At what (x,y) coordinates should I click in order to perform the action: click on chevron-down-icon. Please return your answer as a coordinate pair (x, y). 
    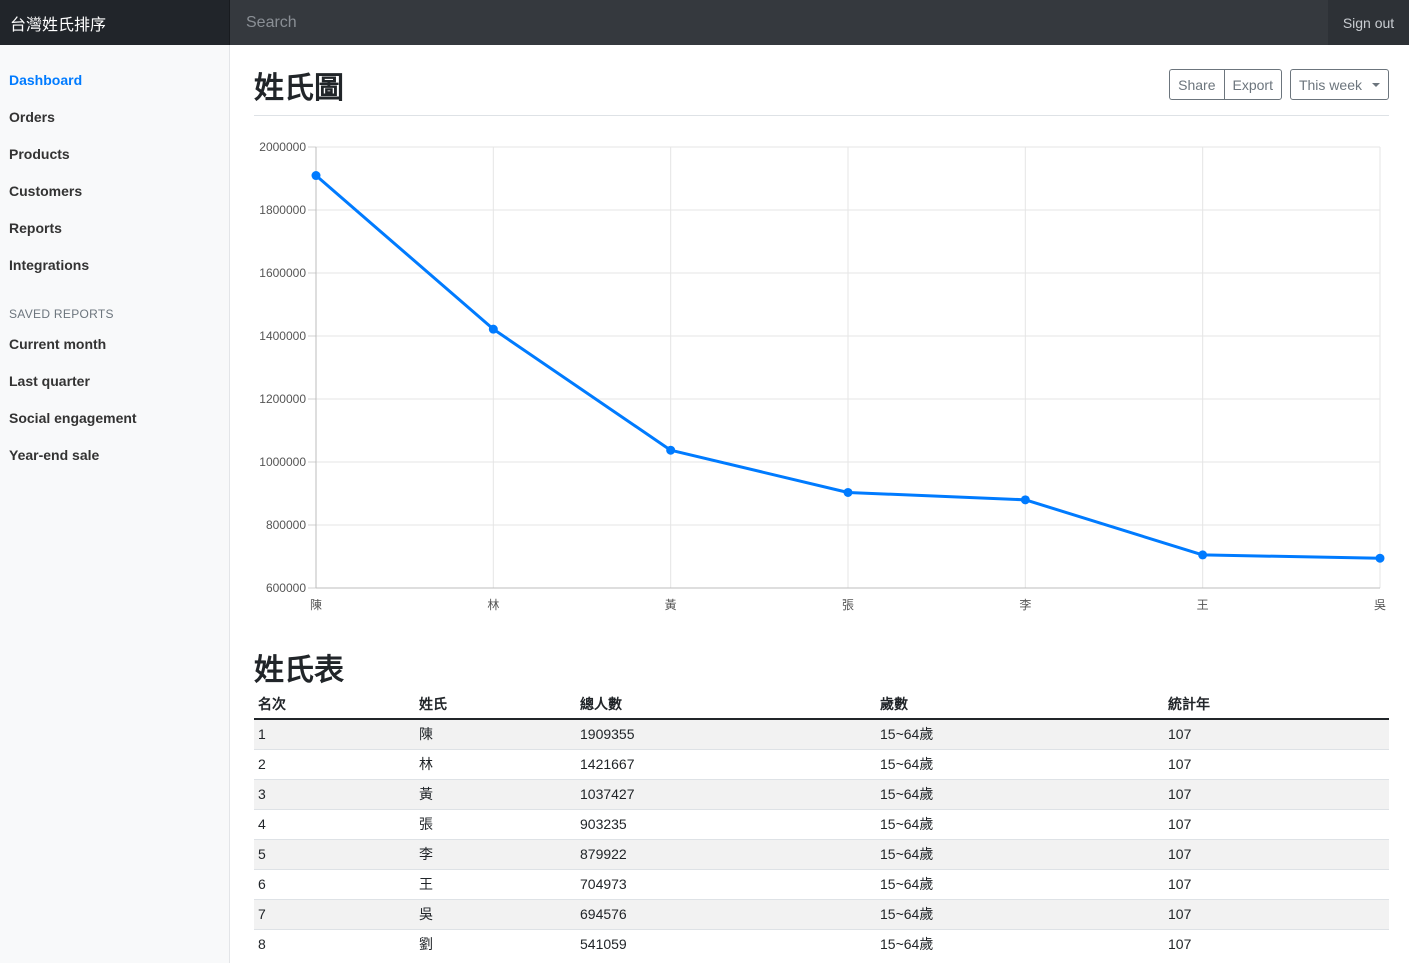
    Looking at the image, I should click on (1376, 84).